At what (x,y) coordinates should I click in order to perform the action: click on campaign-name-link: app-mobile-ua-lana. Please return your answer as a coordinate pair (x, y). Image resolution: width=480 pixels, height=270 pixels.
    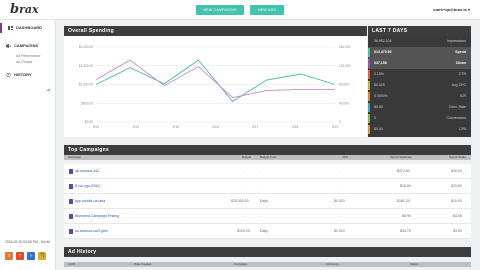
    Looking at the image, I should click on (90, 201).